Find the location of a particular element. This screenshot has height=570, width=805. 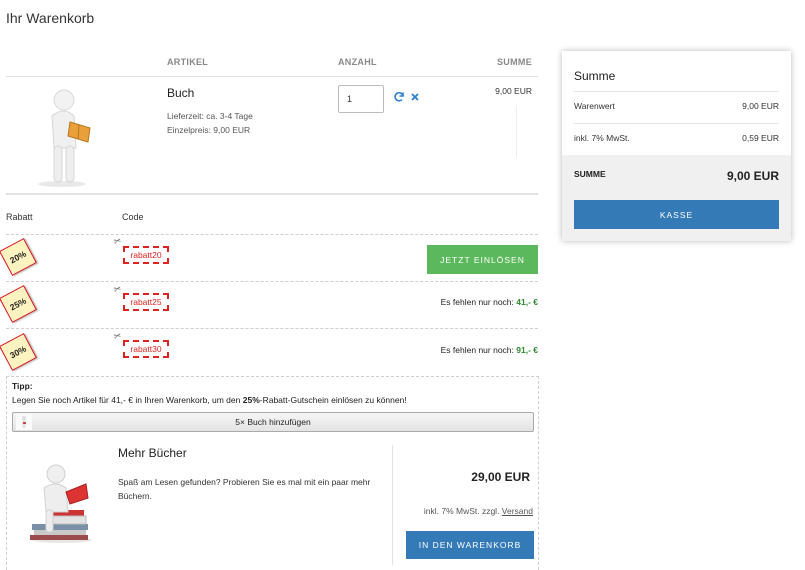

product-image is located at coordinates (65, 138).